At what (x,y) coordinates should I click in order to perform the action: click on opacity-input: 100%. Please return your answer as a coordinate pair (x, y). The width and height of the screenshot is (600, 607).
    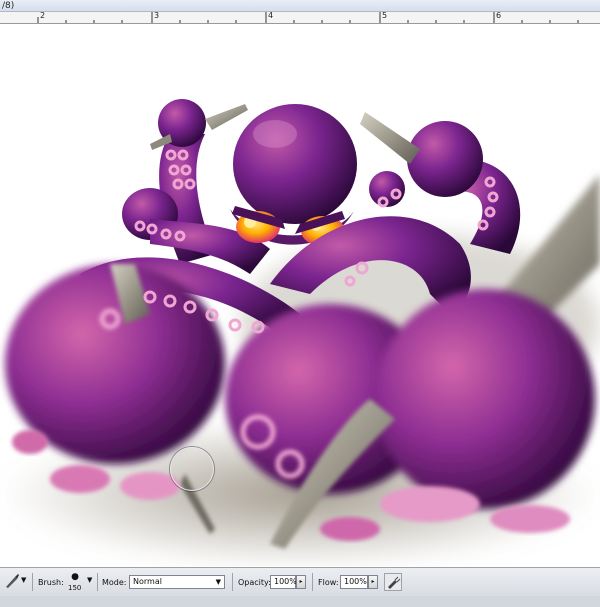
    Looking at the image, I should click on (283, 582).